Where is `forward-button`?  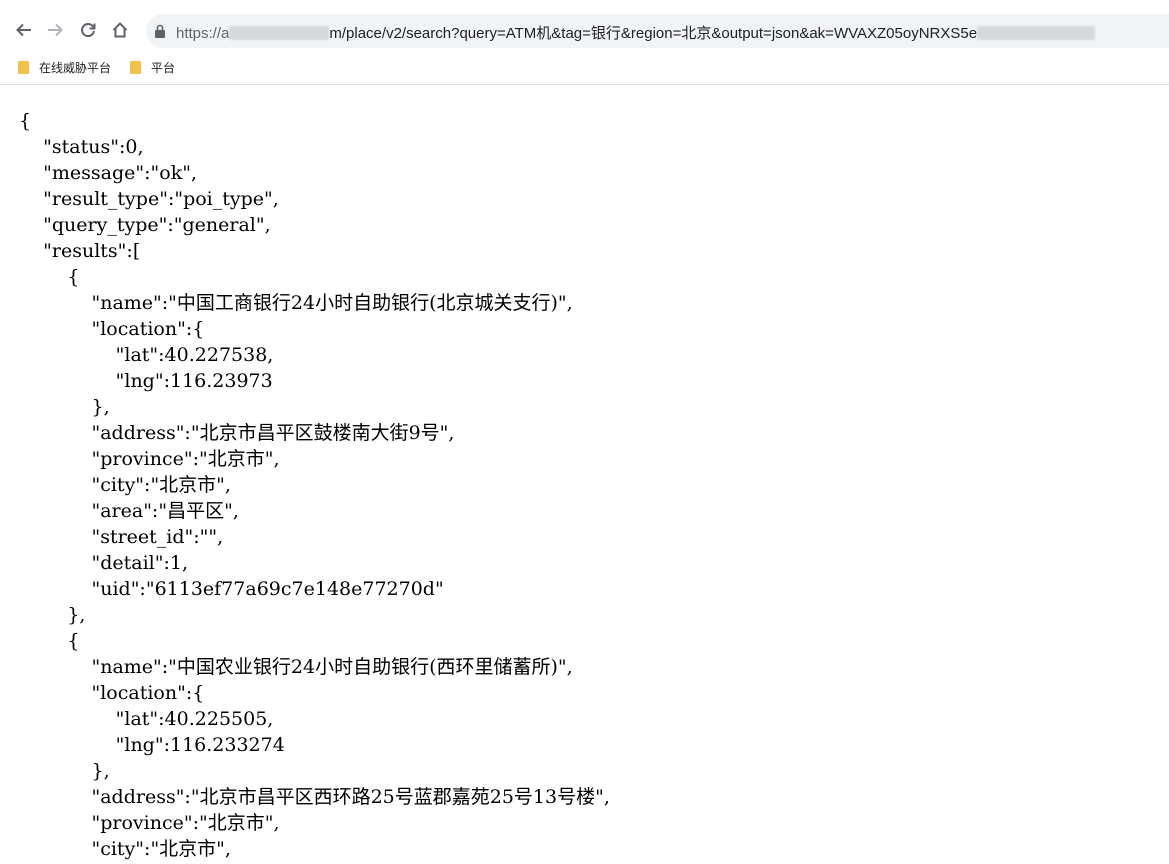
forward-button is located at coordinates (55, 30).